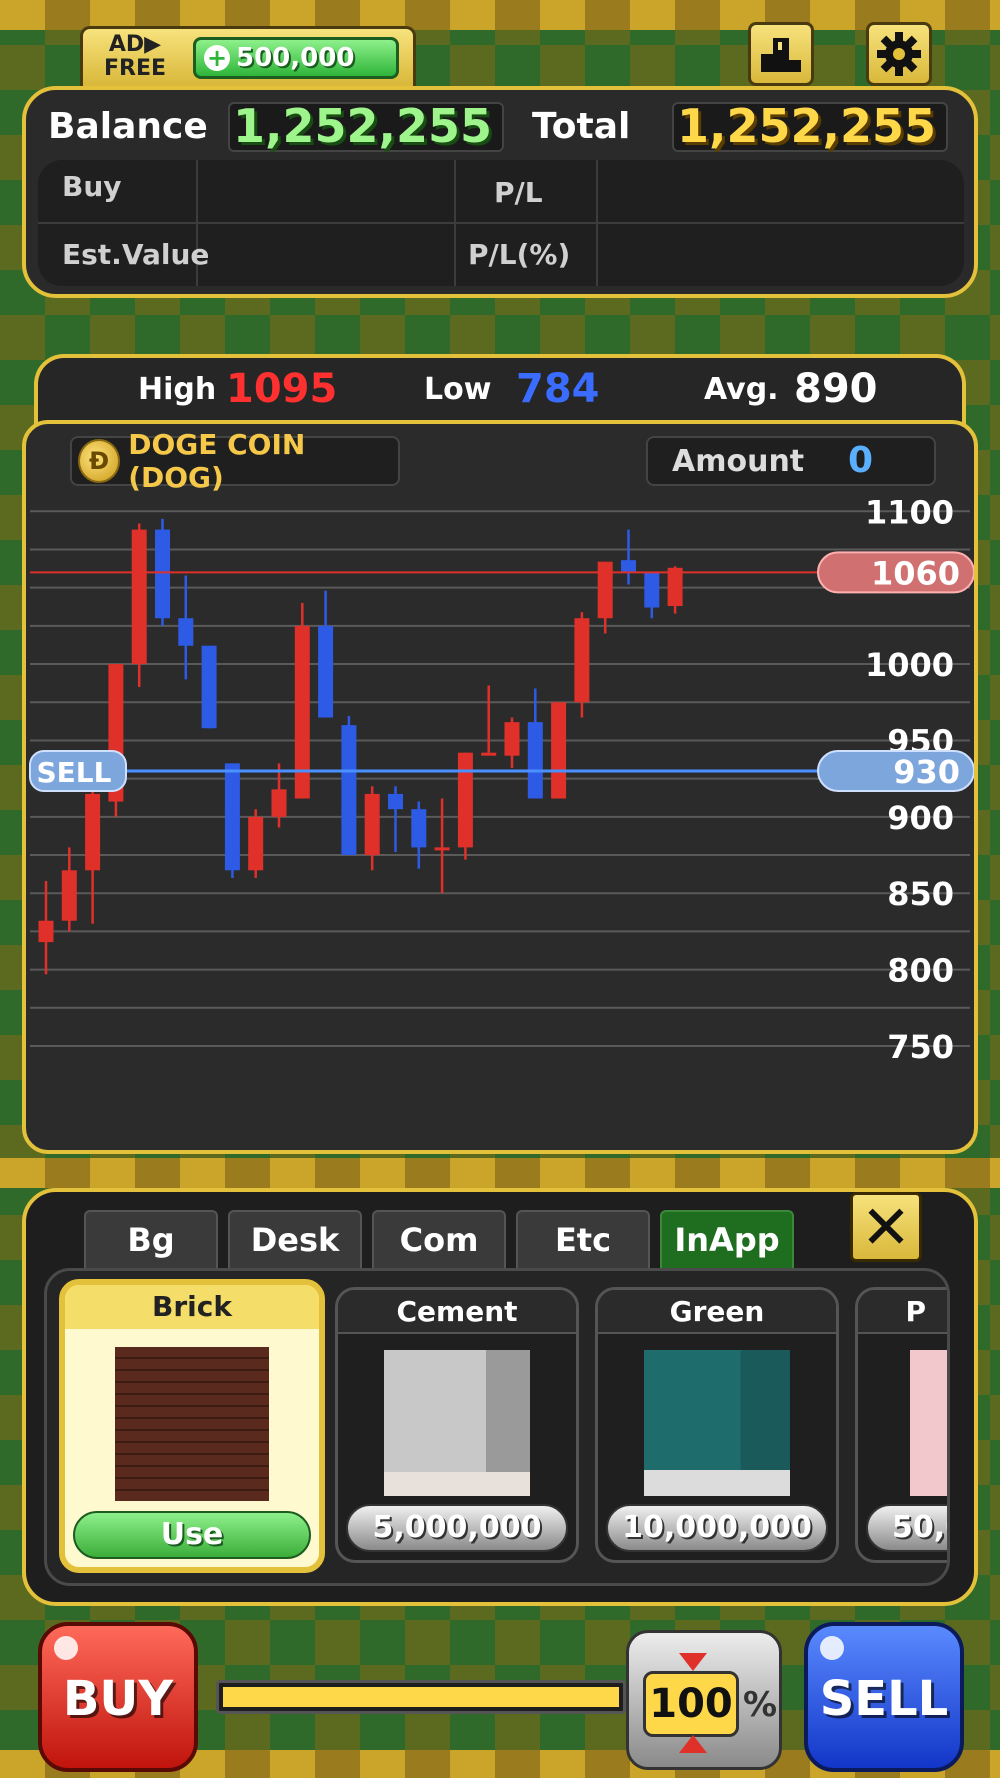 This screenshot has width=1000, height=1778. Describe the element at coordinates (717, 1312) in the screenshot. I see `item-name: Green` at that location.